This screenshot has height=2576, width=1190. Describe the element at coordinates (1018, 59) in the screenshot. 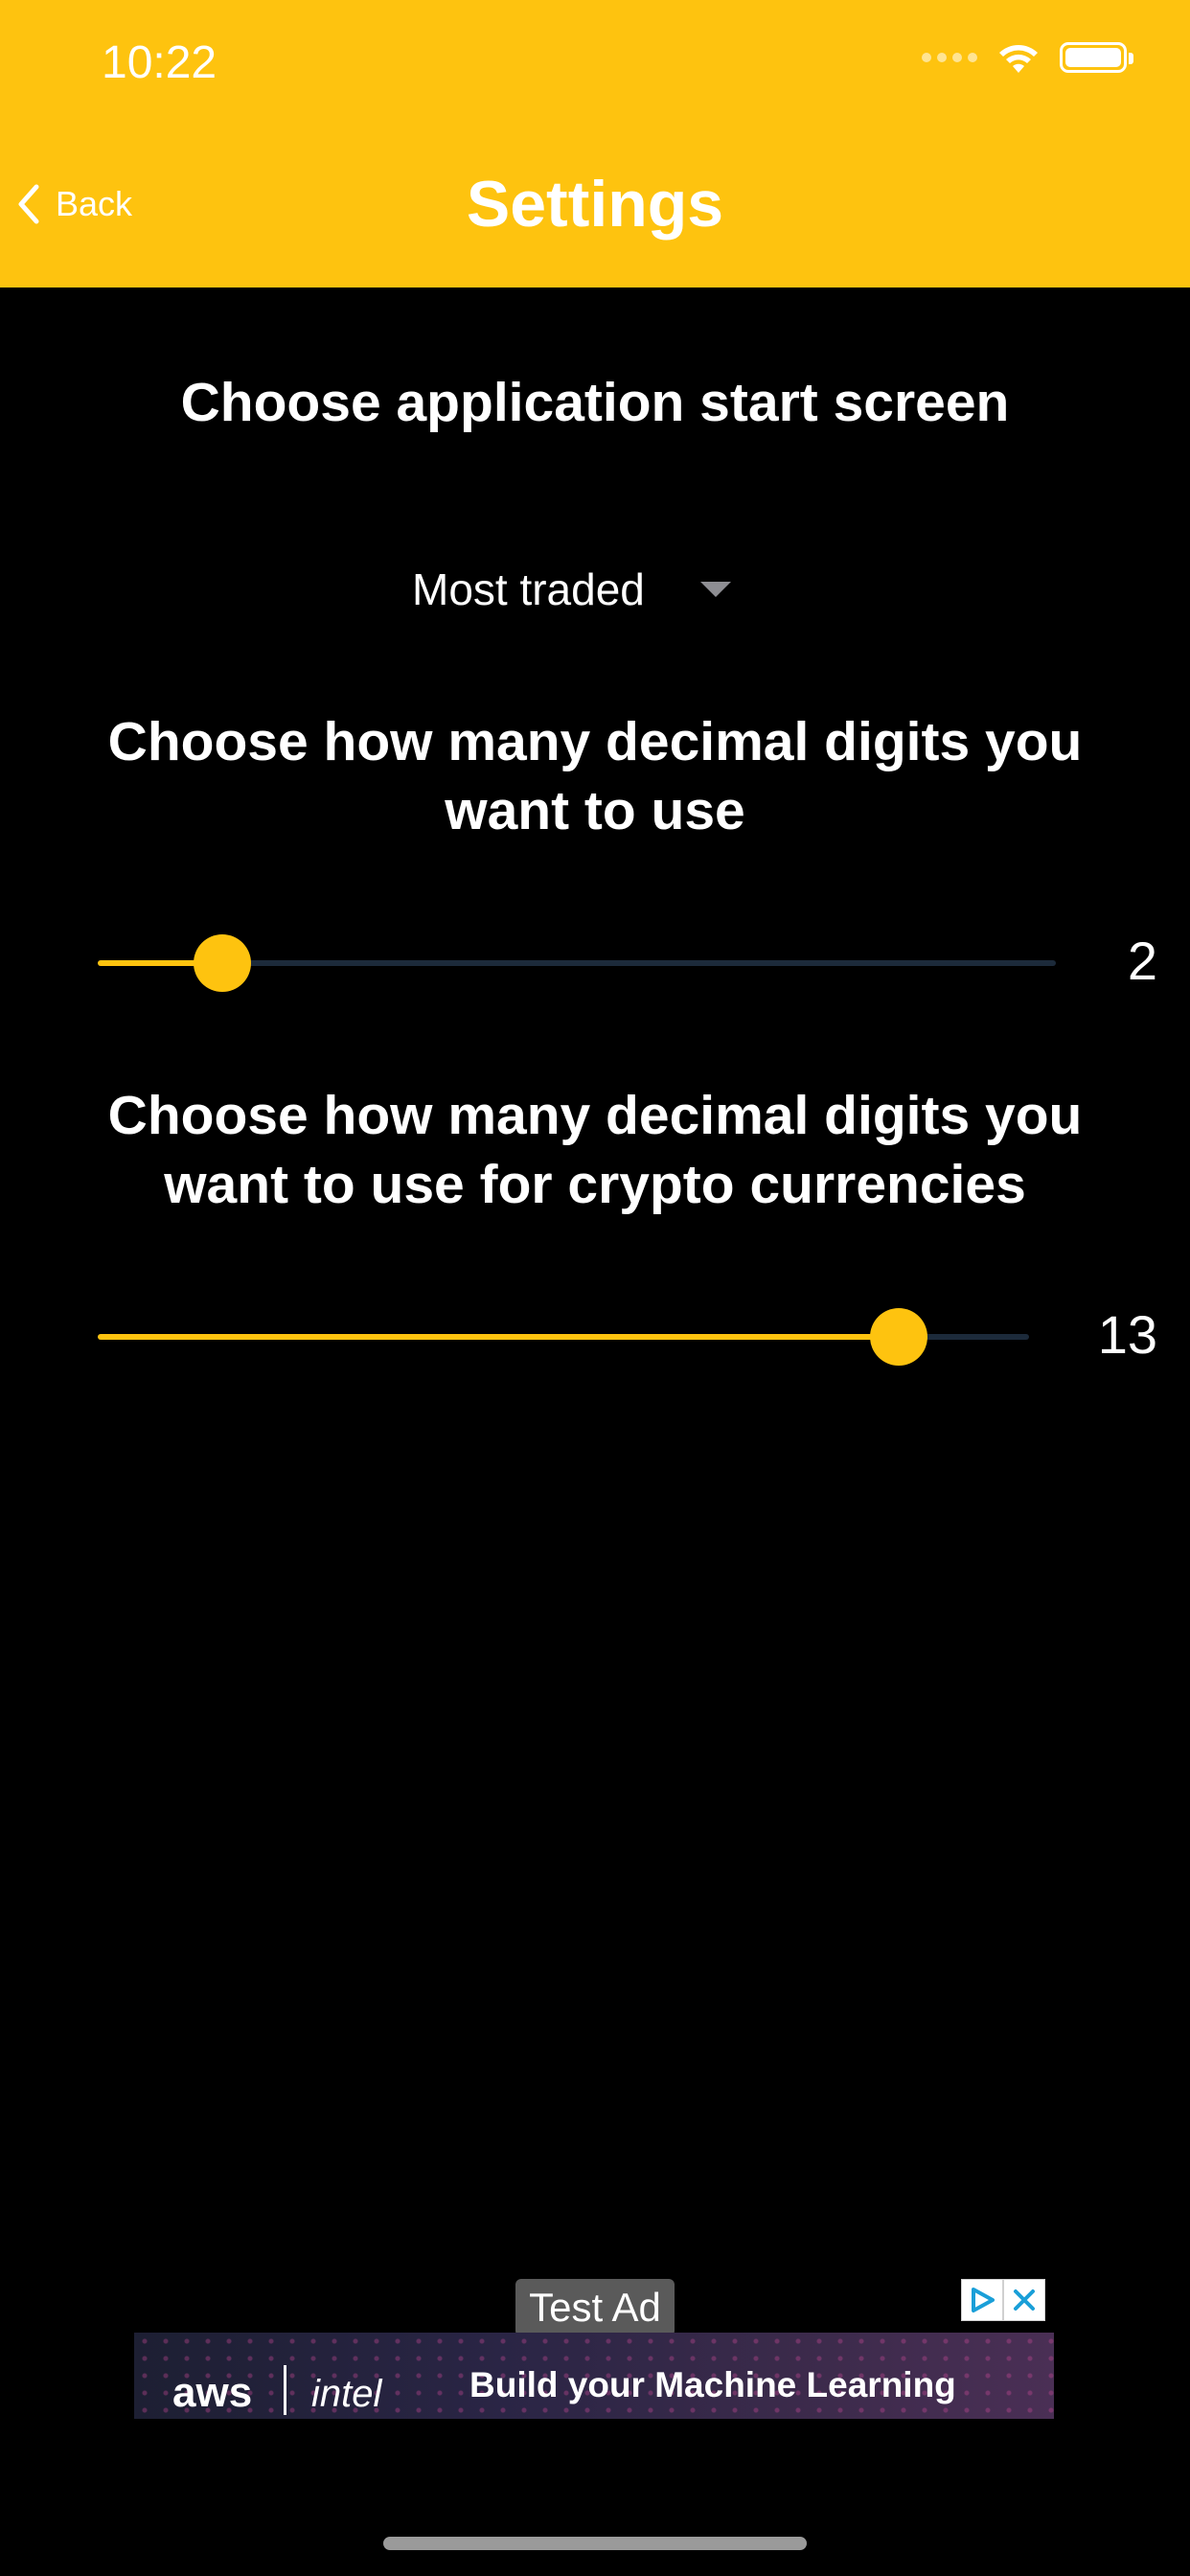

I see `wifi-icon` at that location.